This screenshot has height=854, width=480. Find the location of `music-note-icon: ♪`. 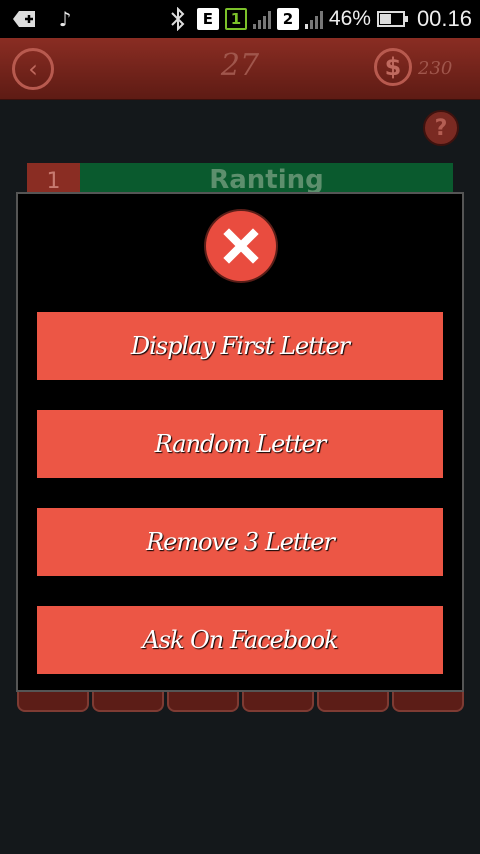

music-note-icon: ♪ is located at coordinates (65, 19).